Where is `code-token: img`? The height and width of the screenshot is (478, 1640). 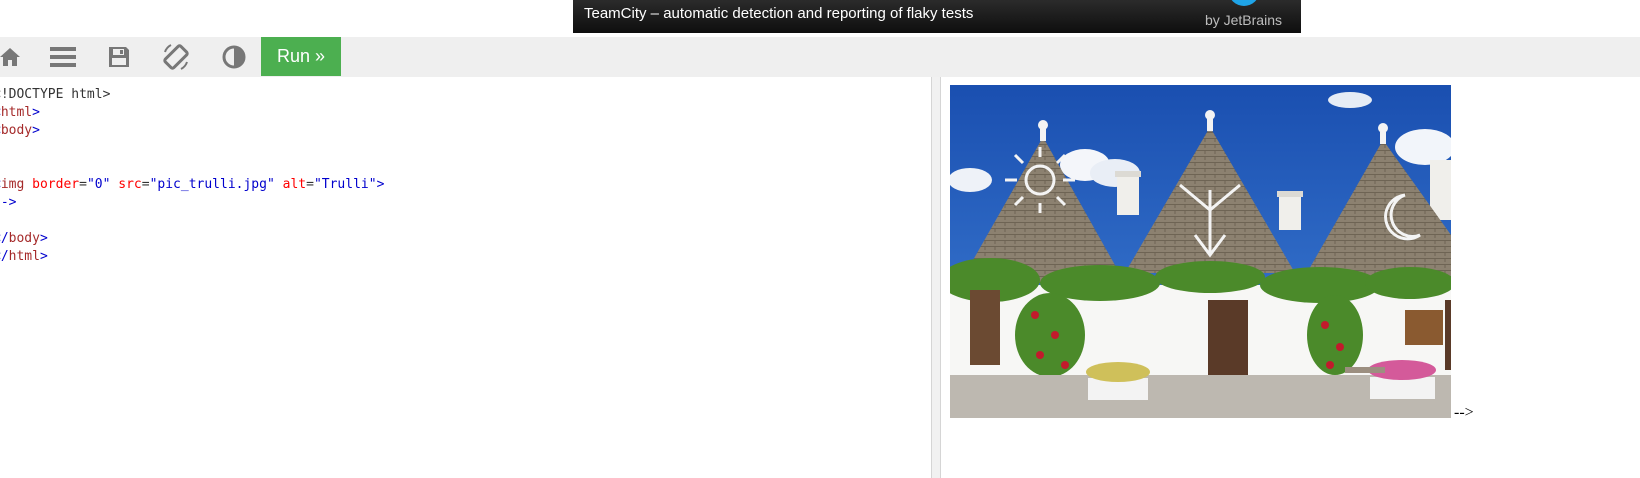 code-token: img is located at coordinates (12, 184).